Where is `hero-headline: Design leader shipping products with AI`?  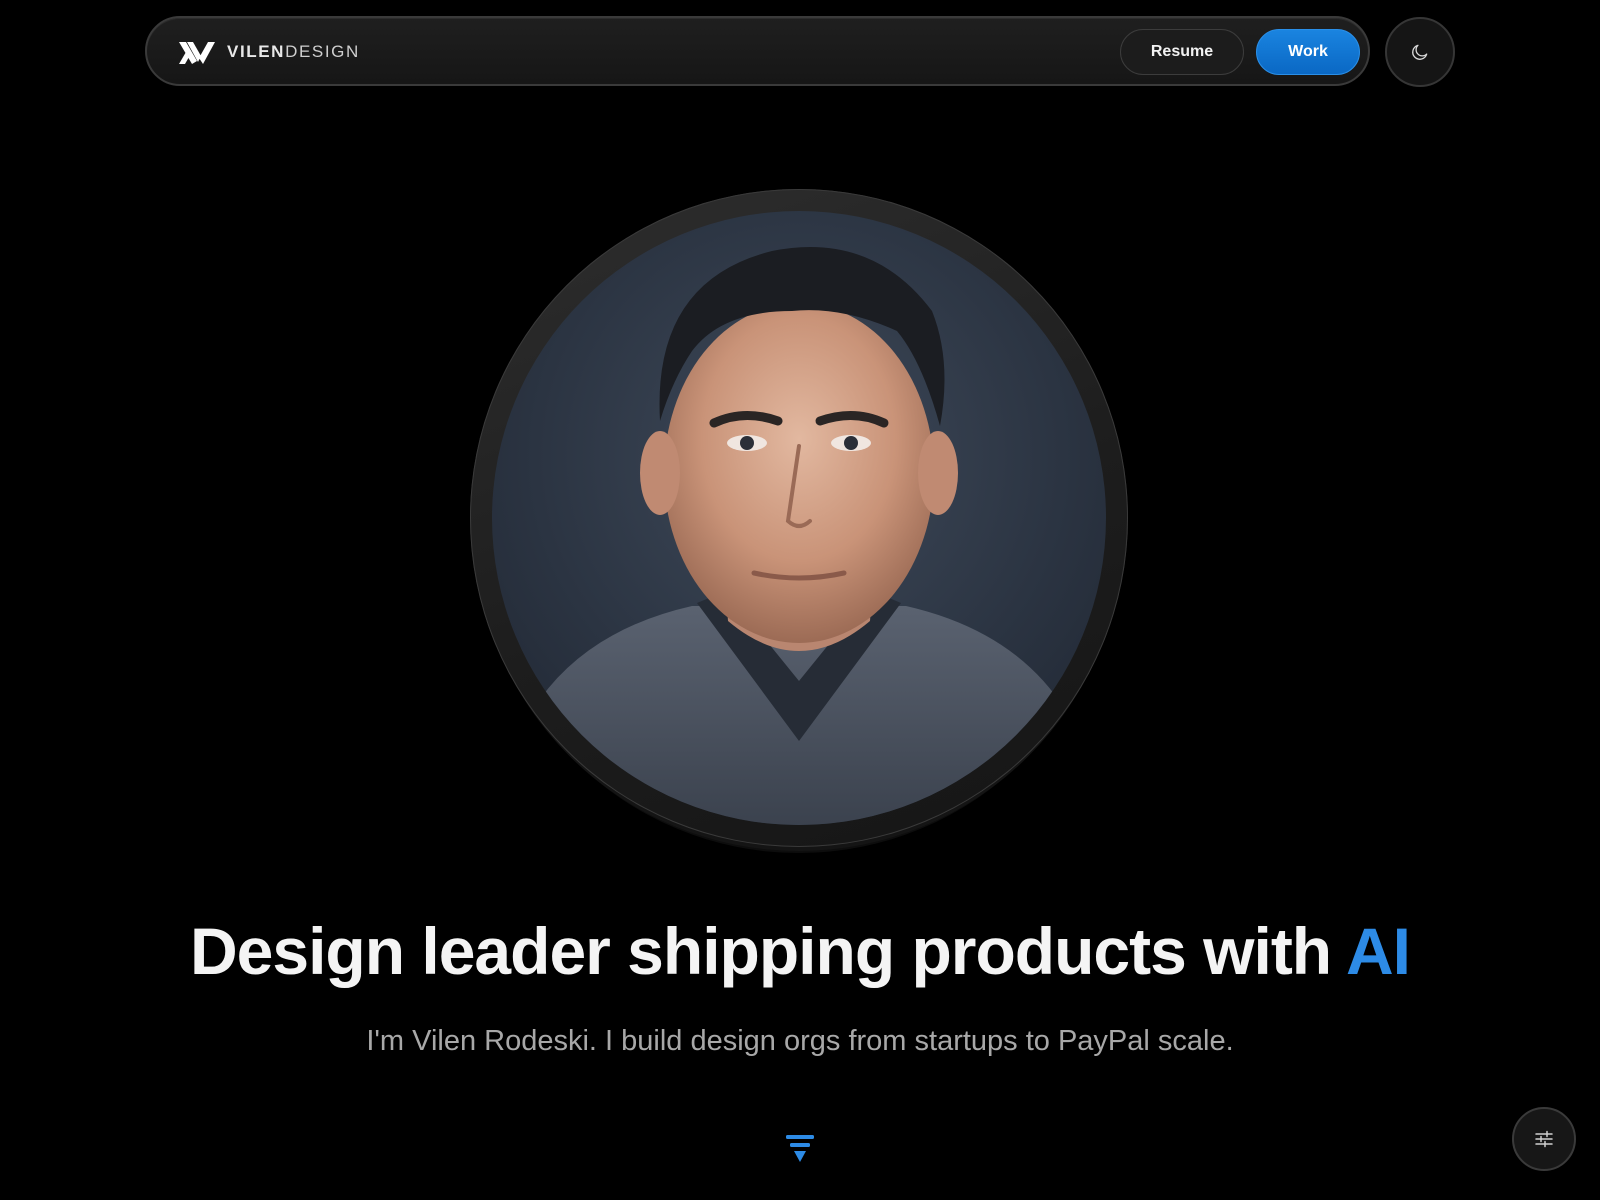
hero-headline: Design leader shipping products with AI is located at coordinates (800, 951).